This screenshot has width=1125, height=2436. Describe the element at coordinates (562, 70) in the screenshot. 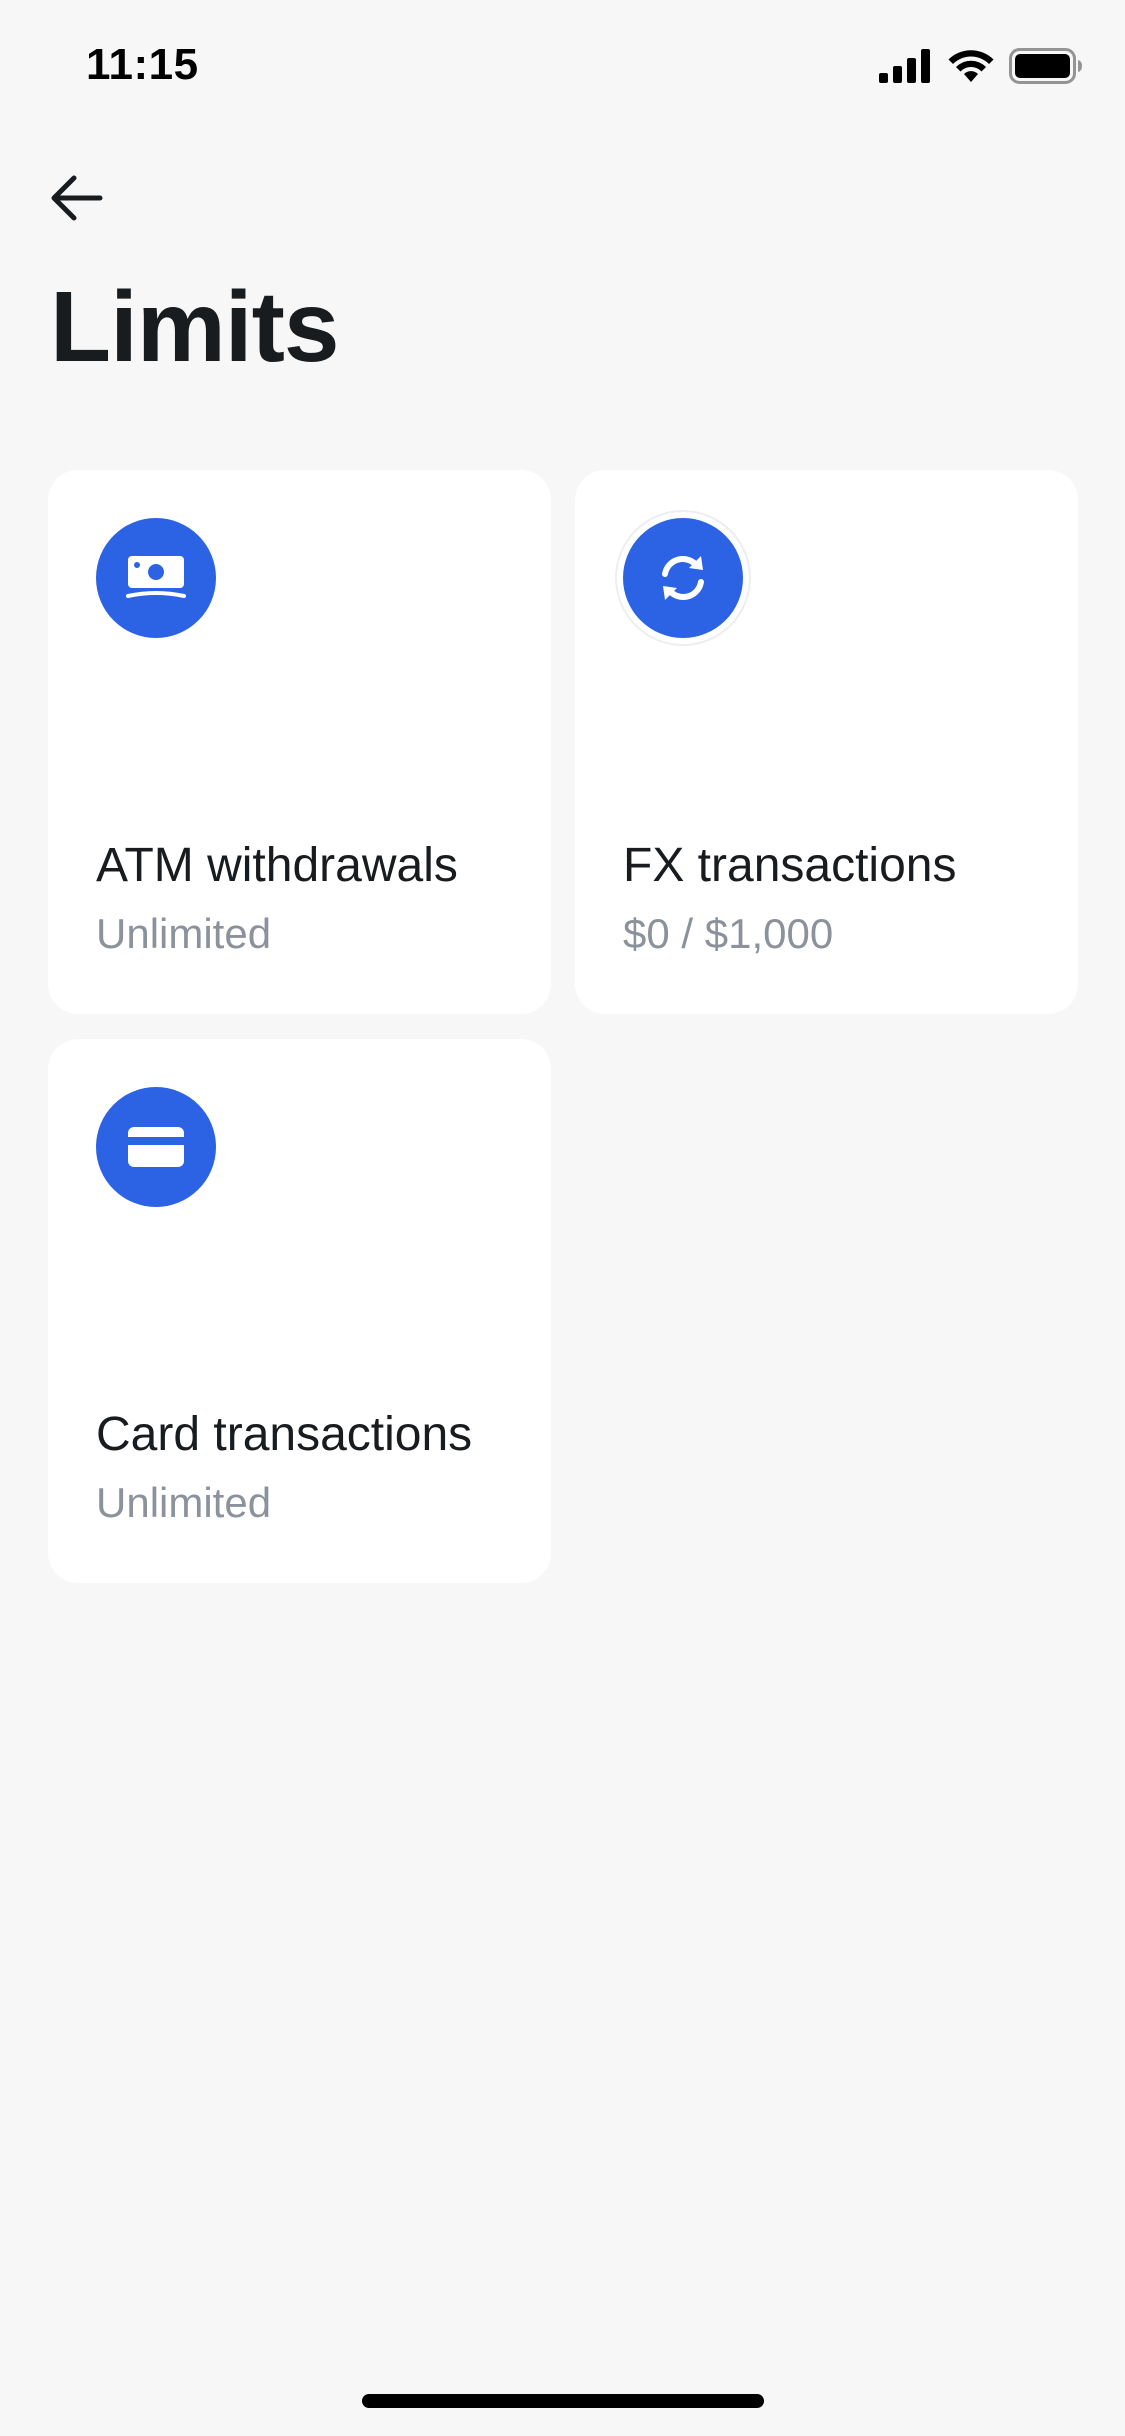

I see `status-bar: 11:15` at that location.